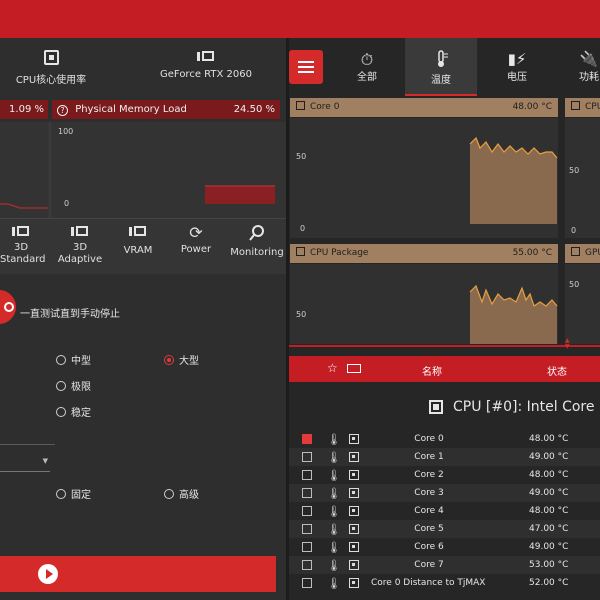  I want to click on cpu-package-sensor-header: CPU Package 55.00 °C, so click(424, 253).